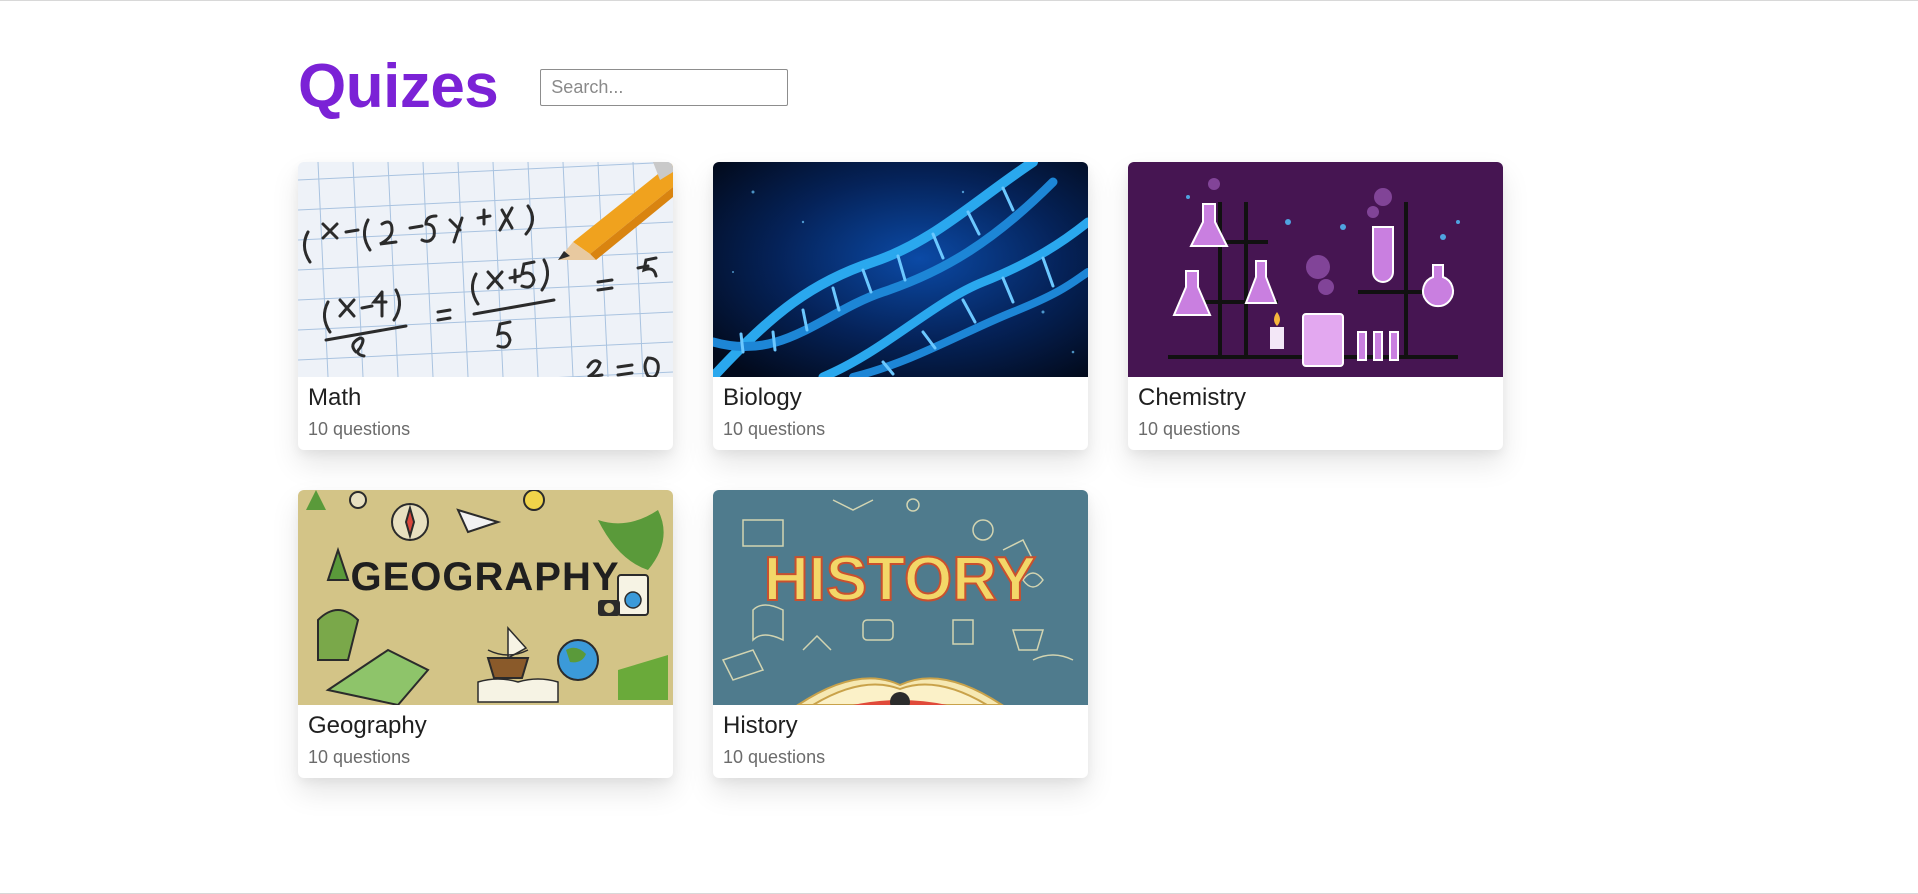 The width and height of the screenshot is (1918, 894). Describe the element at coordinates (484, 577) in the screenshot. I see `geography-image-label: GEOGRAPHY` at that location.